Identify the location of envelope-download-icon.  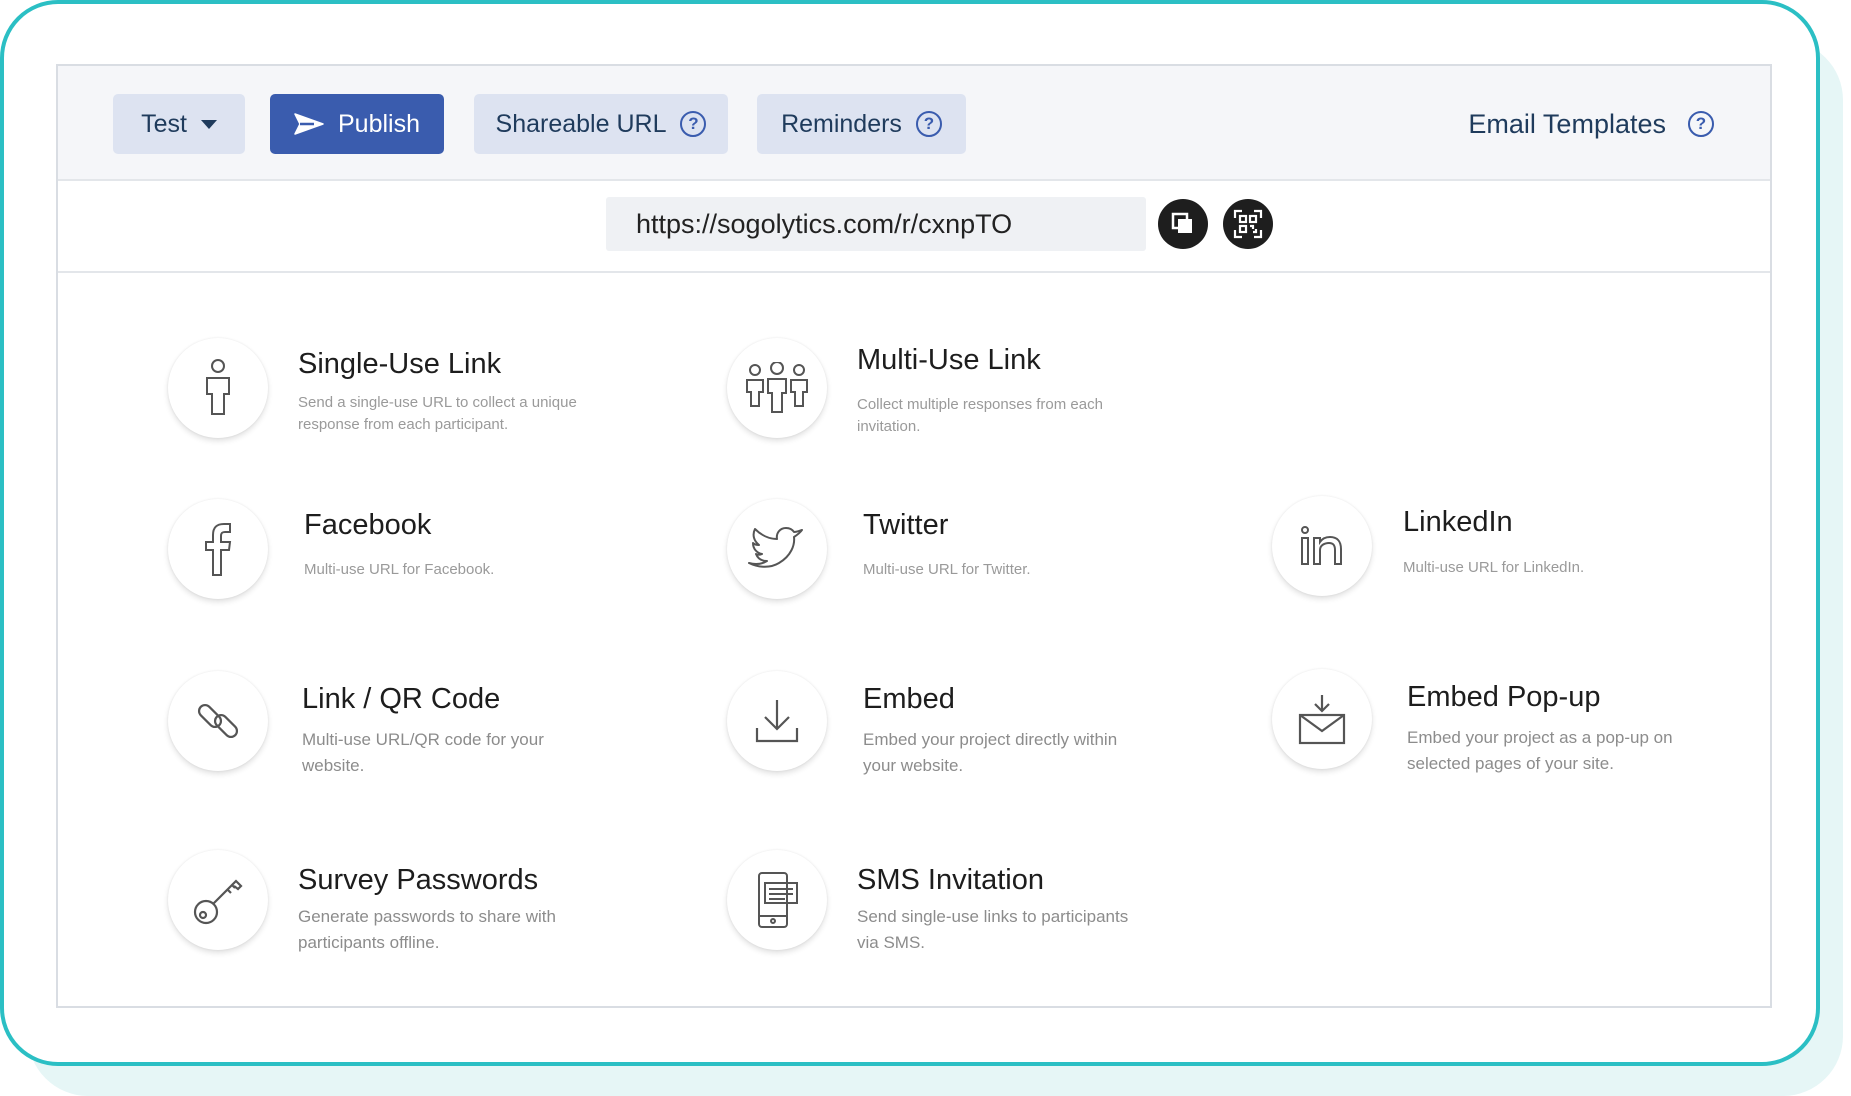
(1322, 719).